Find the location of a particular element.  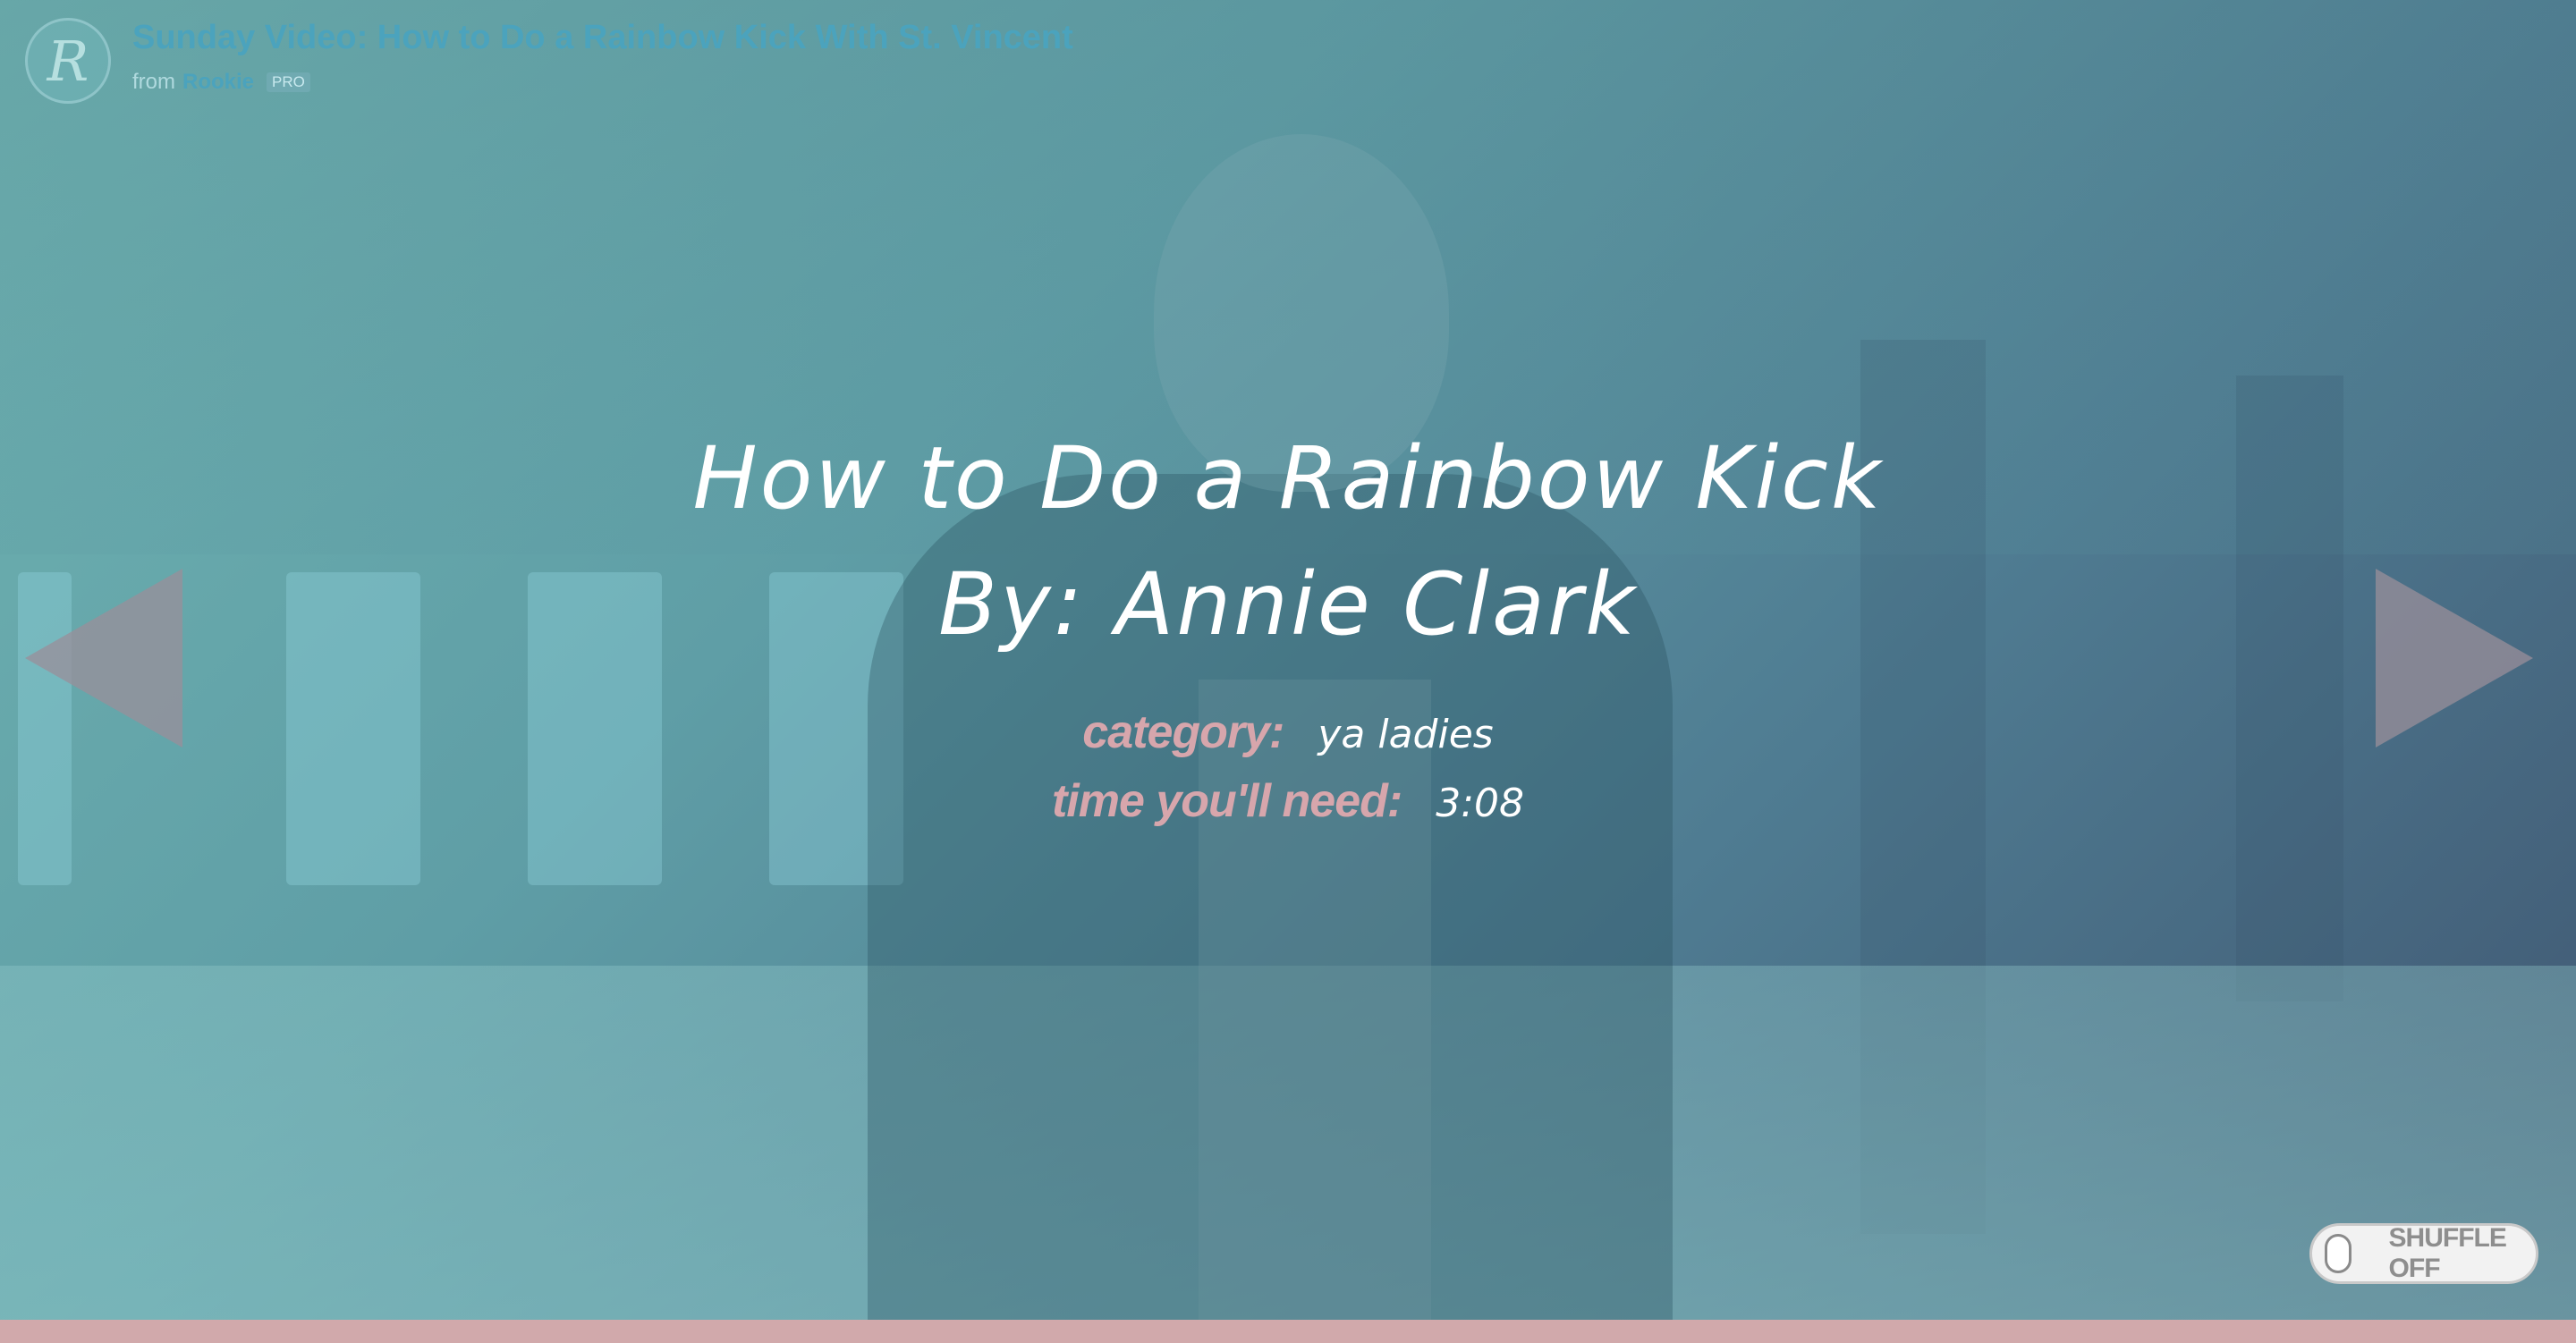

from-label: from is located at coordinates (153, 82).